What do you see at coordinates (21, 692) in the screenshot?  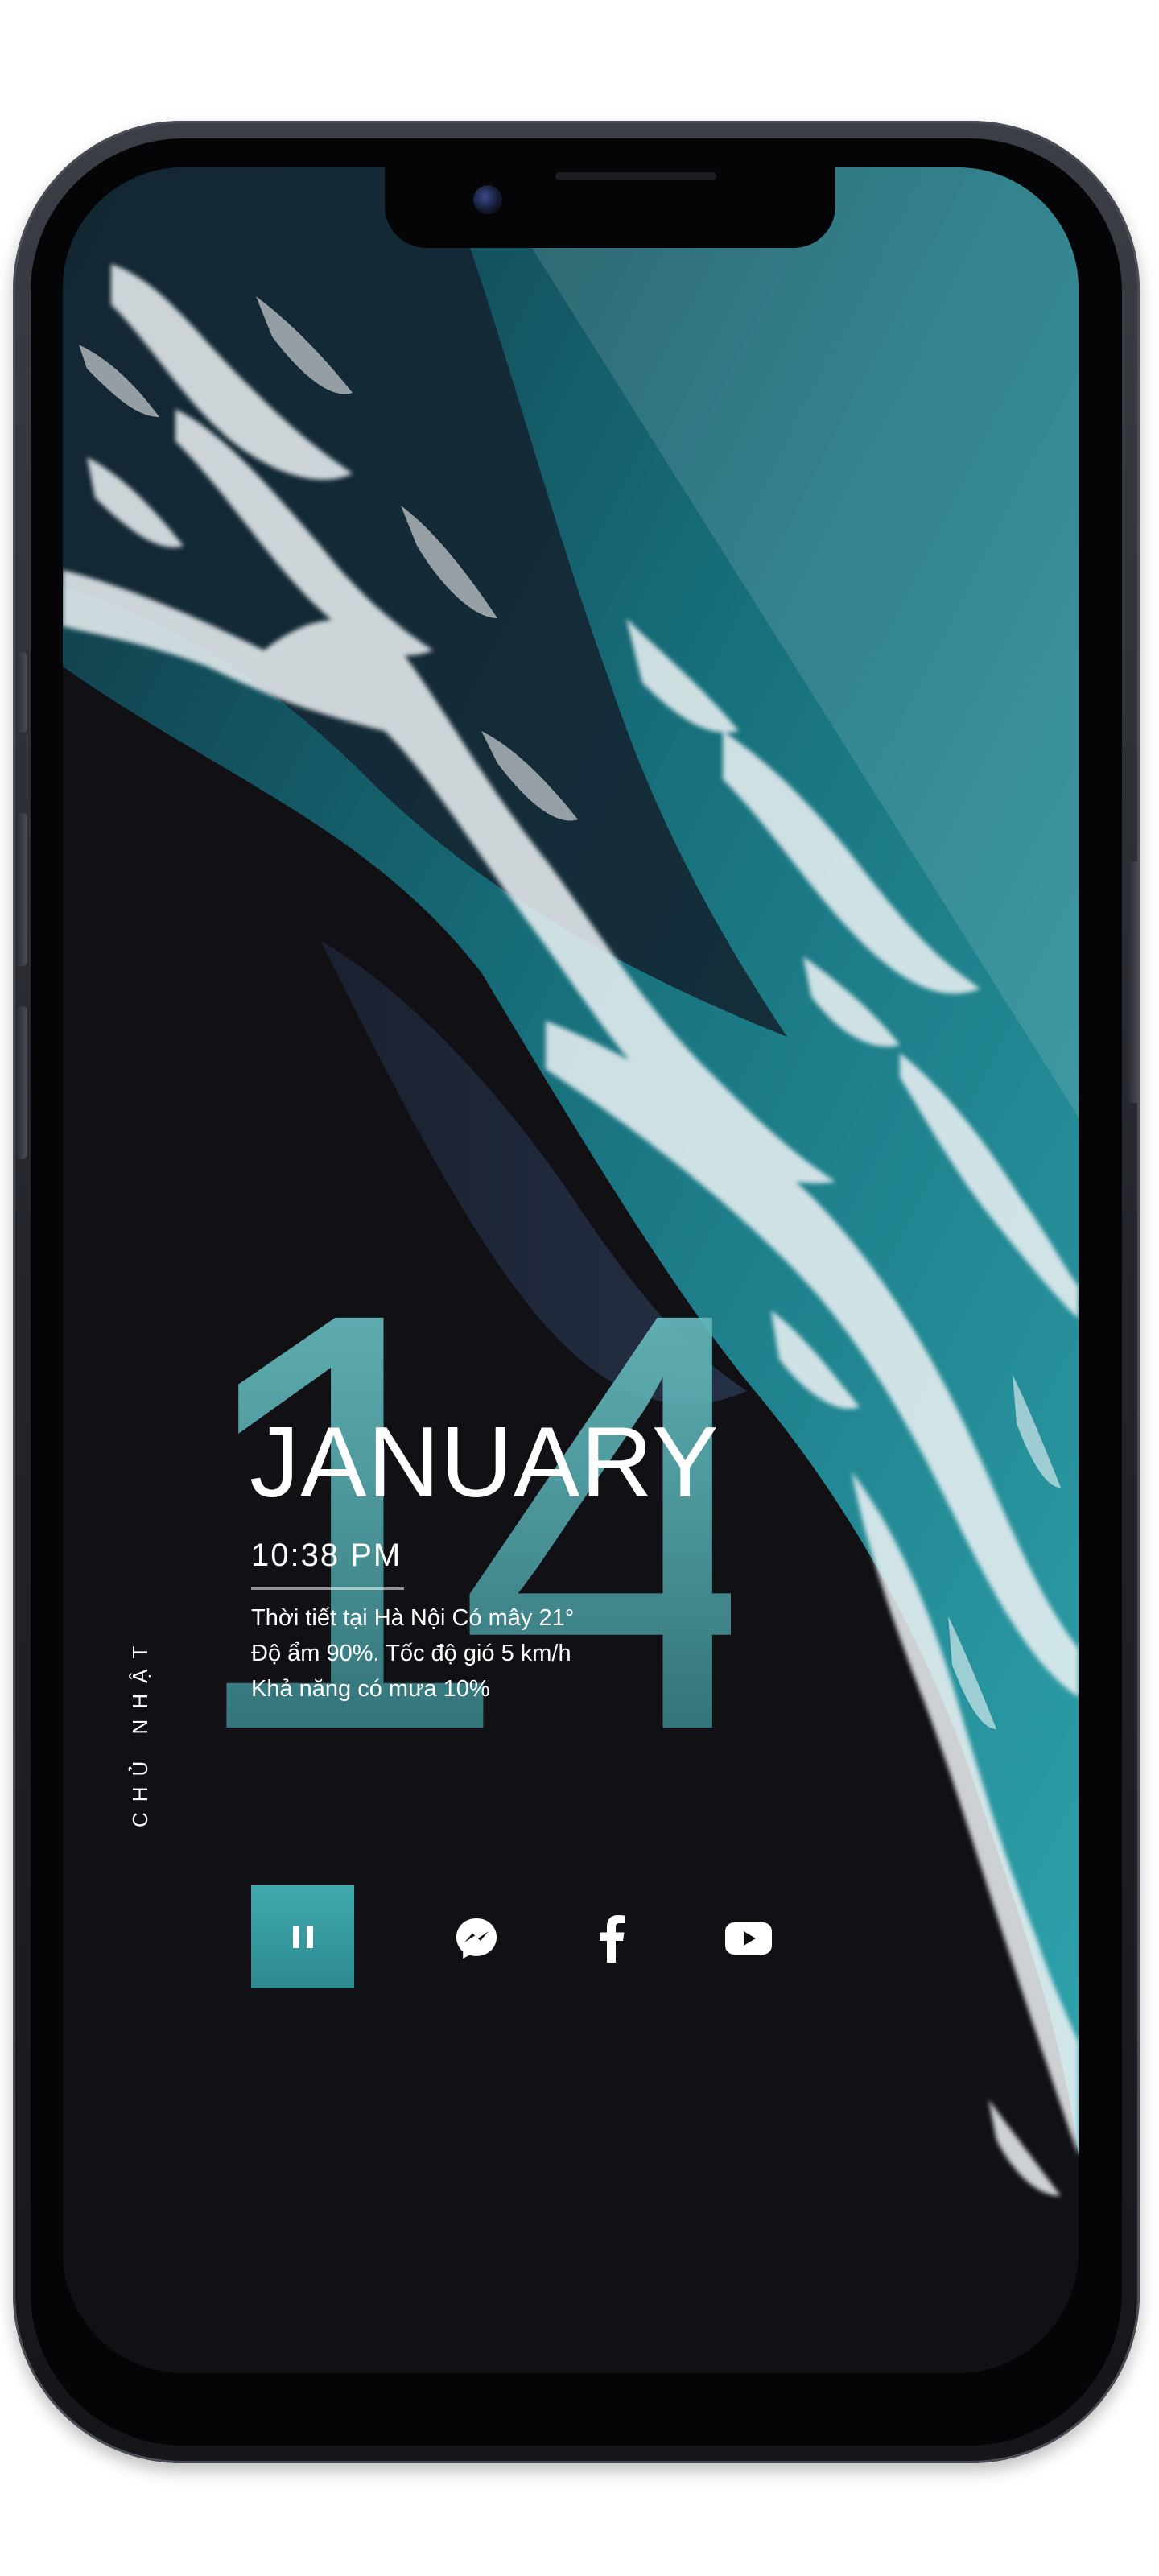 I see `silent-switch` at bounding box center [21, 692].